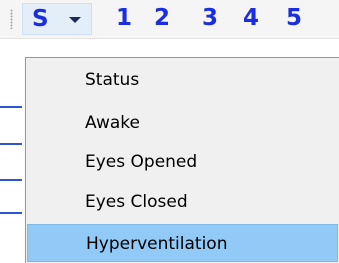 The height and width of the screenshot is (263, 339). Describe the element at coordinates (210, 18) in the screenshot. I see `toolbar-button-3: 3` at that location.